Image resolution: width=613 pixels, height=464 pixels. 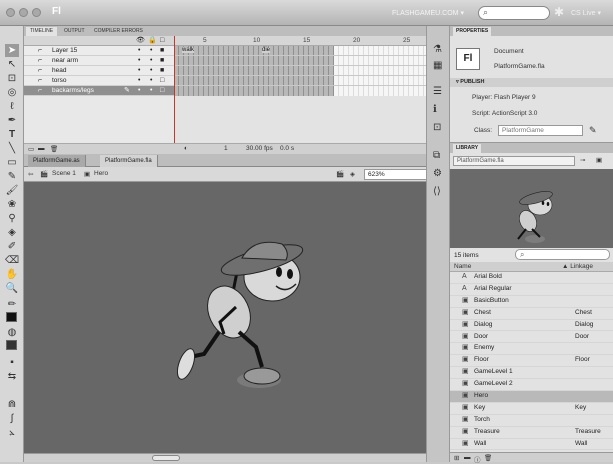 I want to click on edit-symbols-icon: ◈, so click(x=352, y=174).